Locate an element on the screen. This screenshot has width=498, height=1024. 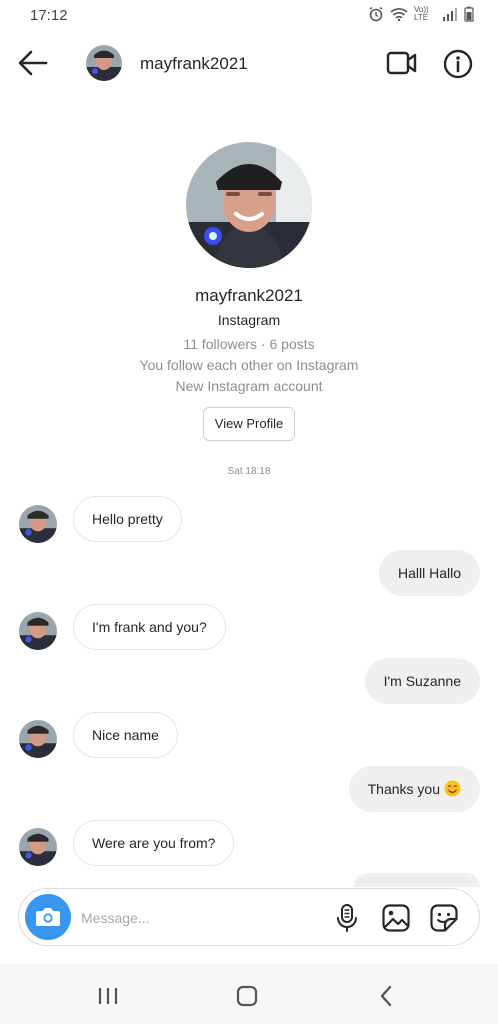
video-call-button is located at coordinates (402, 63).